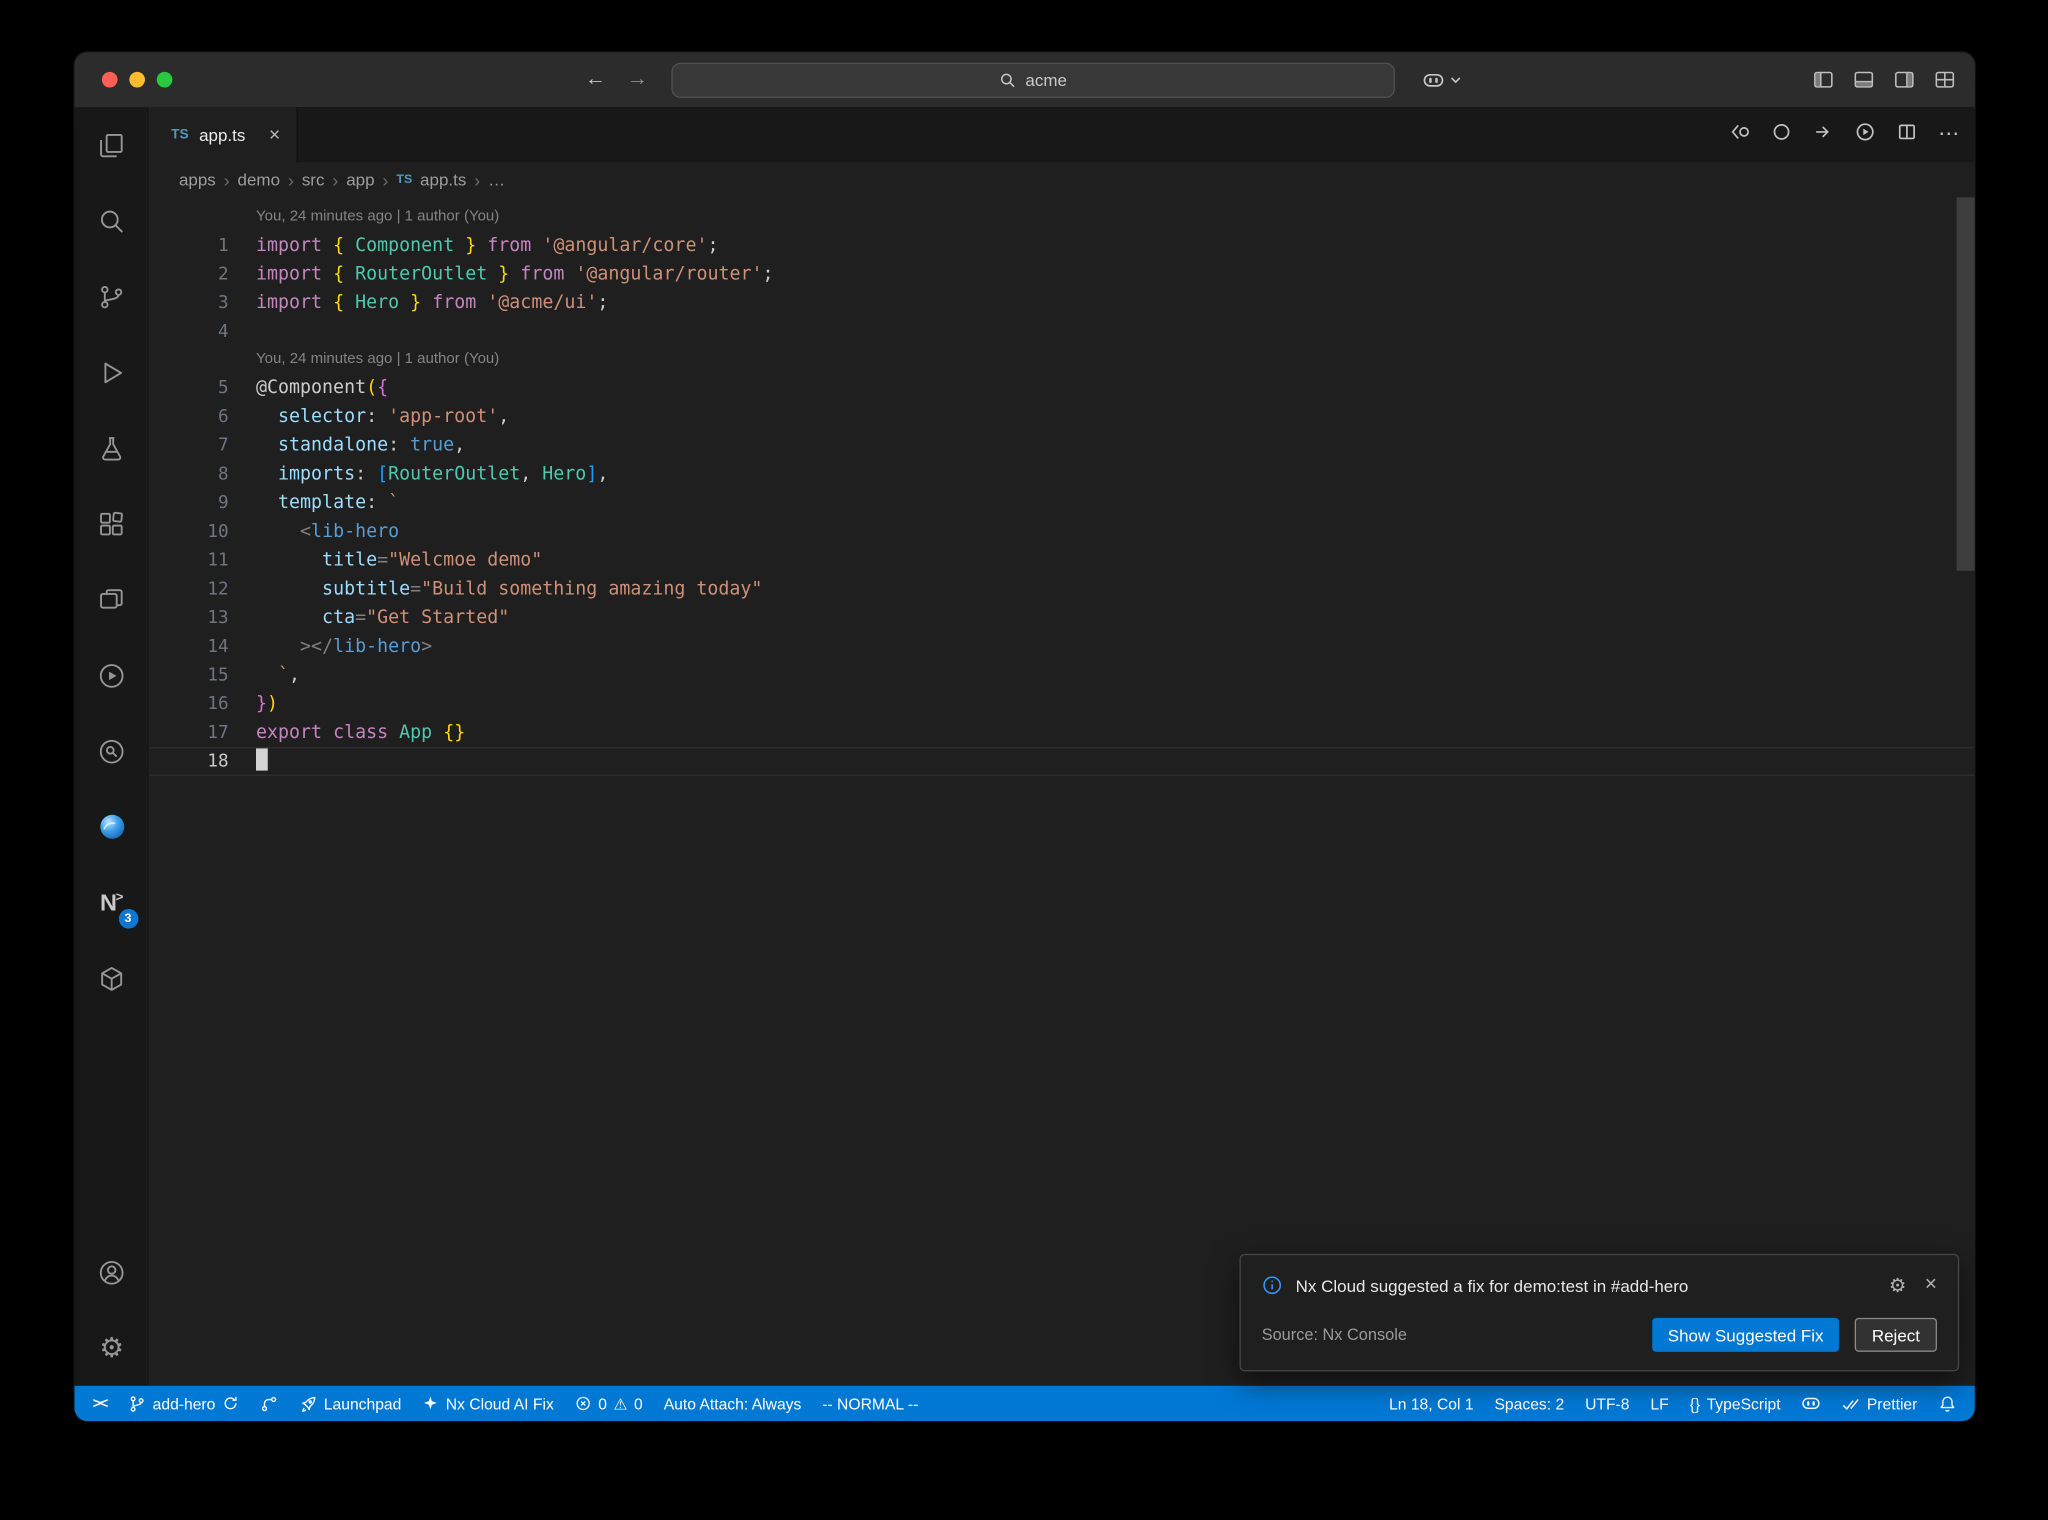 This screenshot has width=2048, height=1520. I want to click on line-number: 6, so click(223, 417).